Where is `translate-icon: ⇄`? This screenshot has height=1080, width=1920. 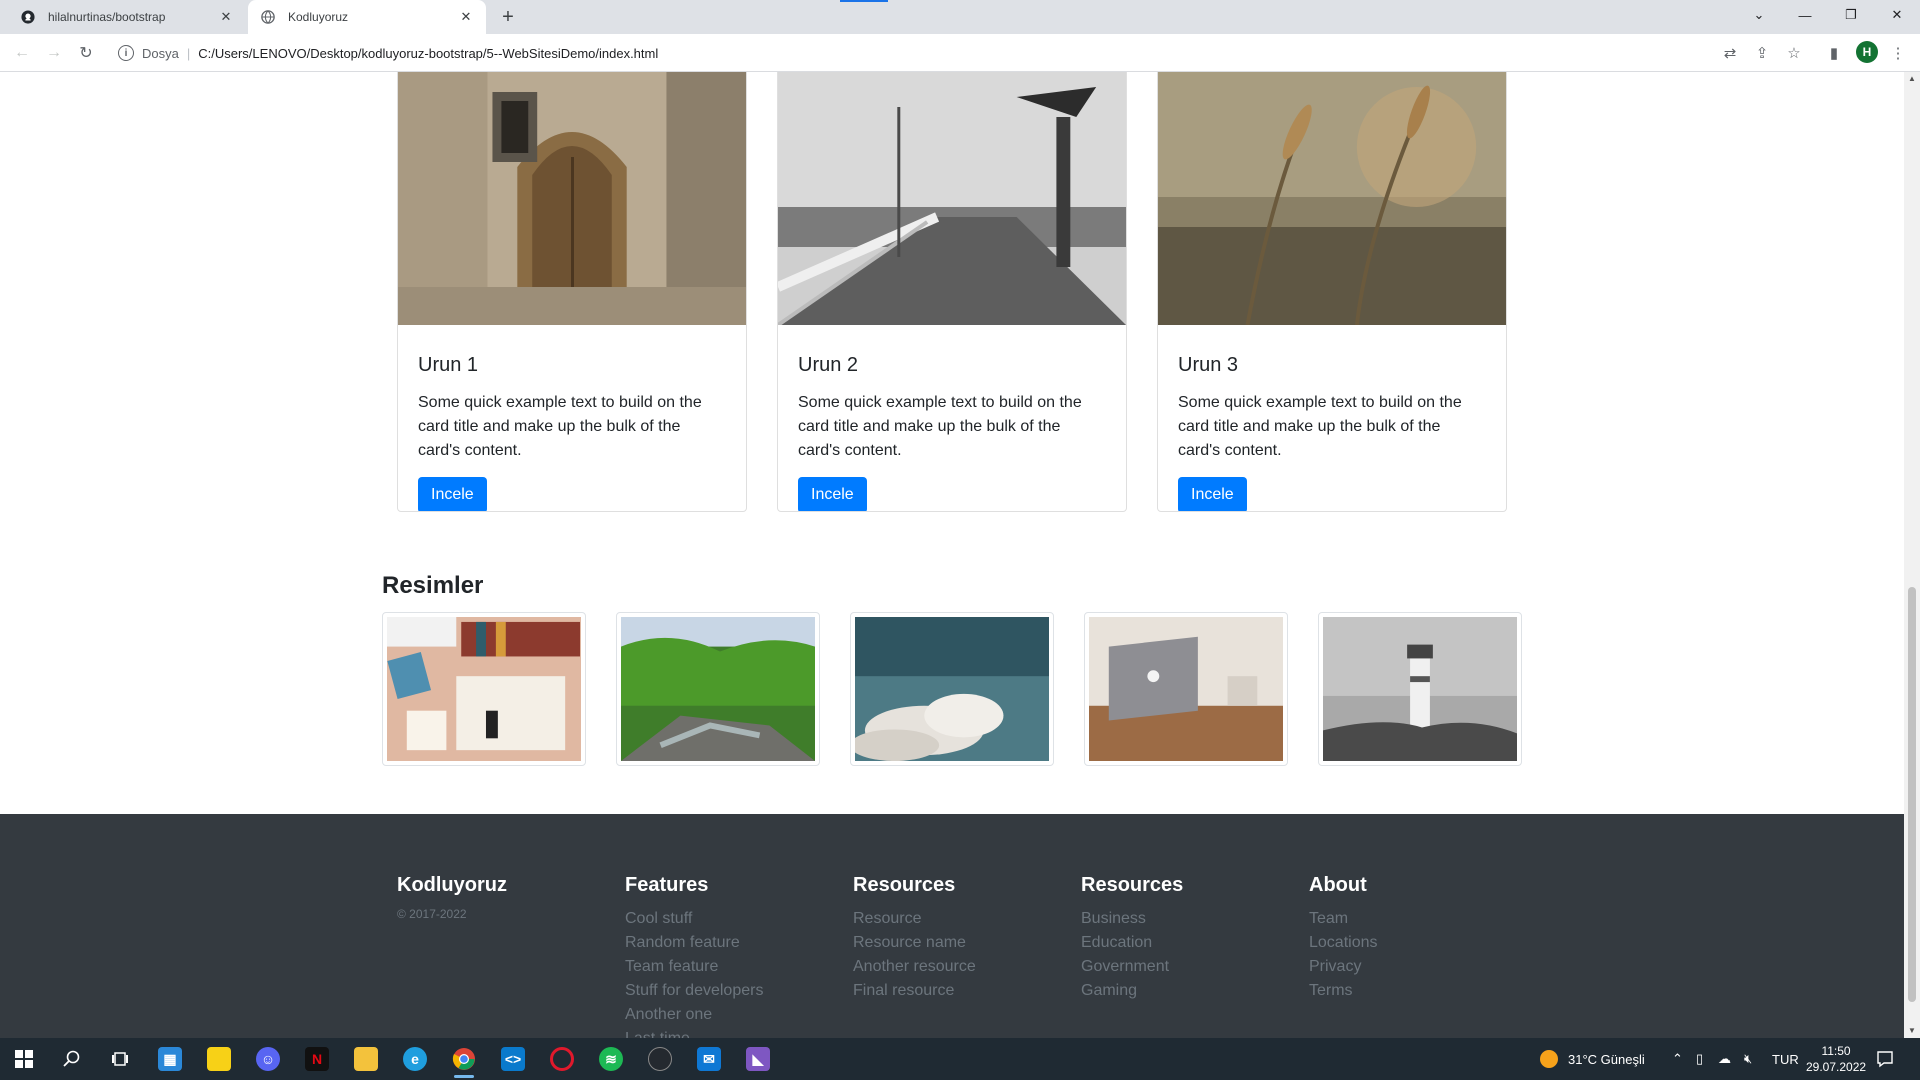
translate-icon: ⇄ is located at coordinates (1730, 53).